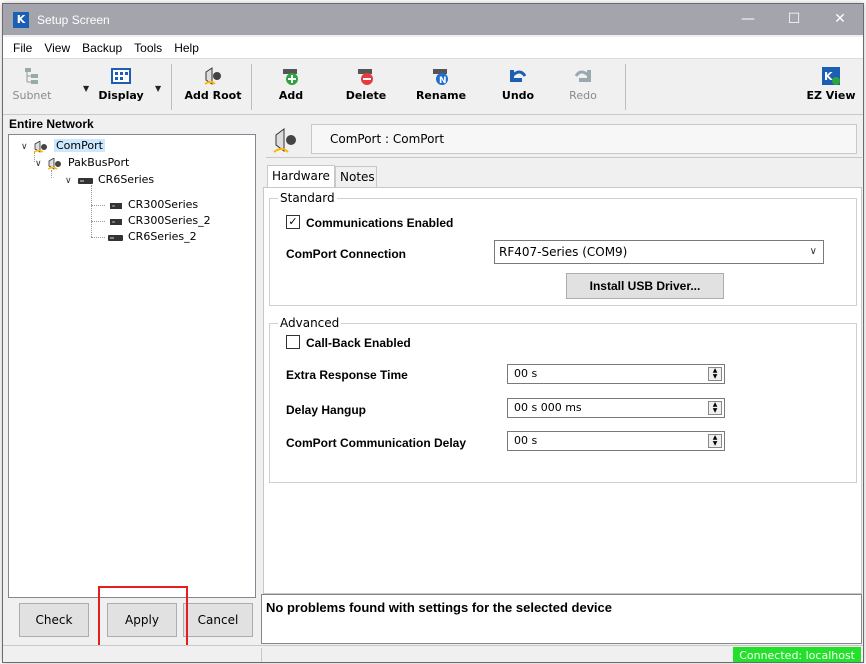 The image size is (866, 664). Describe the element at coordinates (366, 95) in the screenshot. I see `delete-label: Delete` at that location.